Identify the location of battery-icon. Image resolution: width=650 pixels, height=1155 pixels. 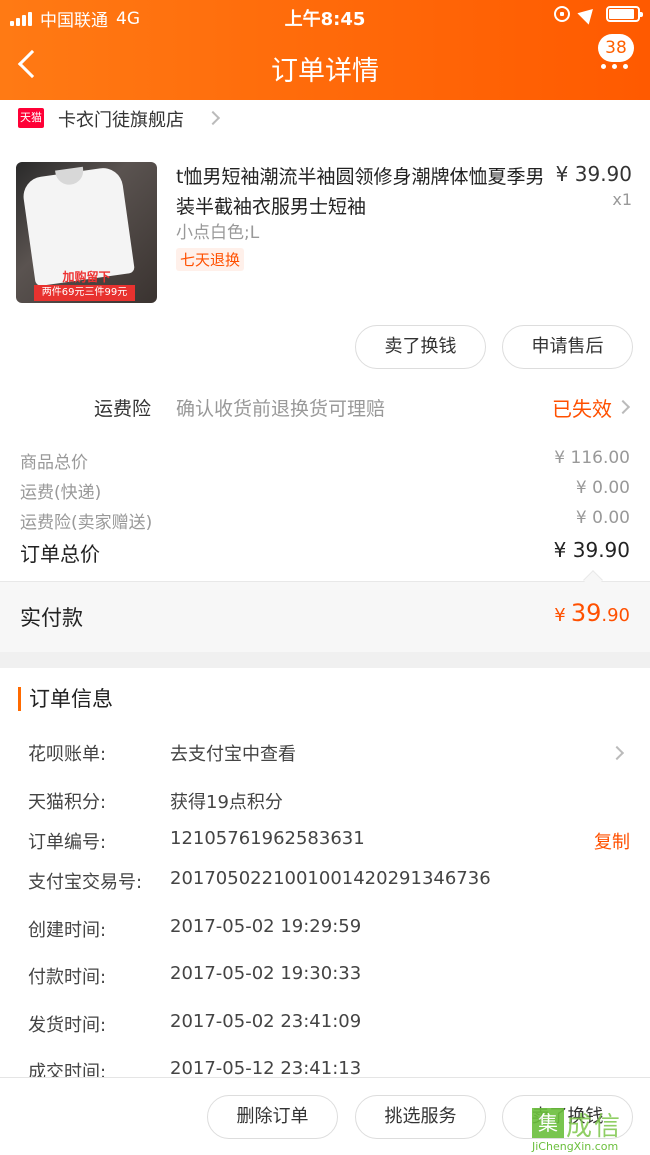
(624, 14).